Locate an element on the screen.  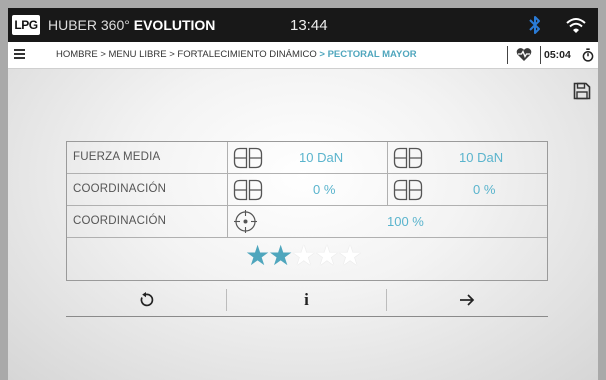
row-label: FUERZA MEDIA is located at coordinates (117, 157).